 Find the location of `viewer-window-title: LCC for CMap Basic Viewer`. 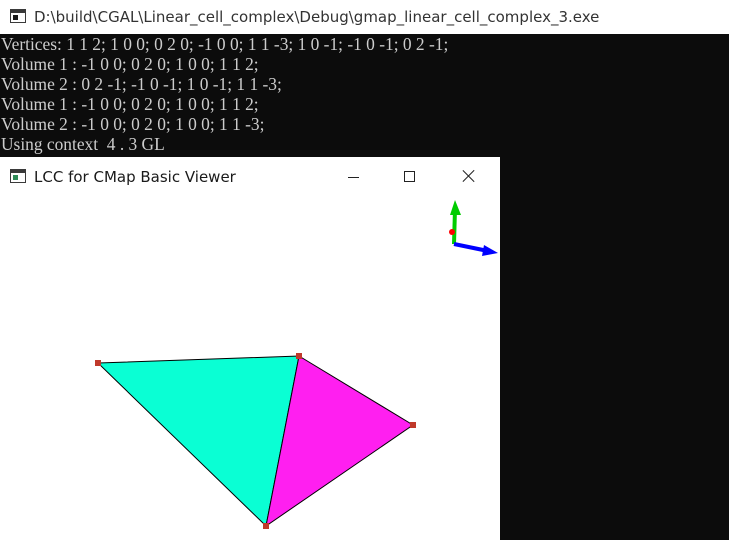

viewer-window-title: LCC for CMap Basic Viewer is located at coordinates (135, 177).